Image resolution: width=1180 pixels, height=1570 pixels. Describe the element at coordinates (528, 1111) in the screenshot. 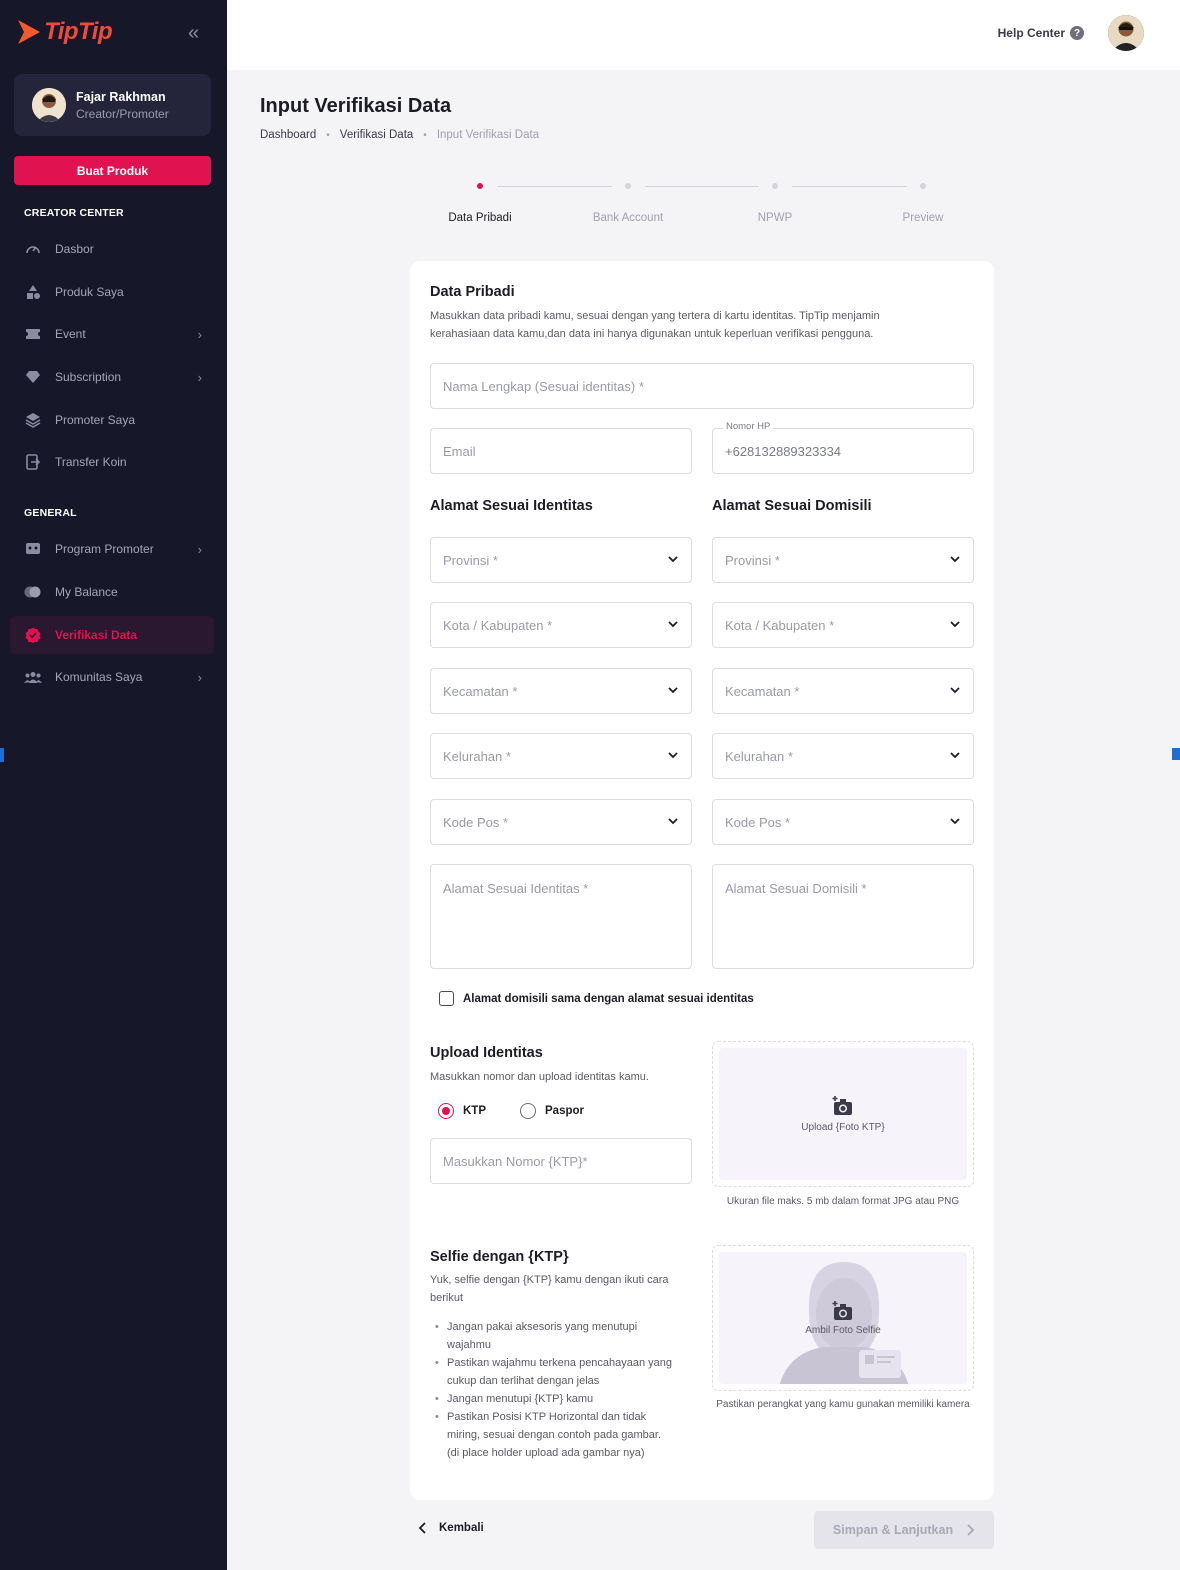

I see `radio-paspor` at that location.